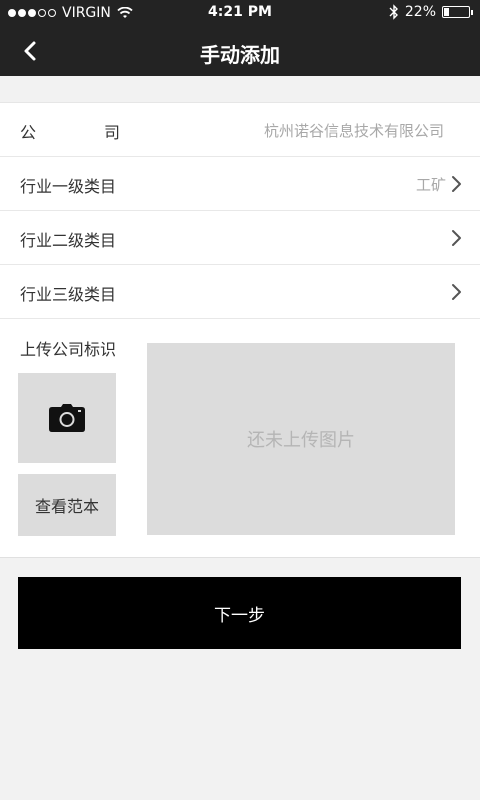  I want to click on industry-level3-label: 行业三级类目, so click(68, 294).